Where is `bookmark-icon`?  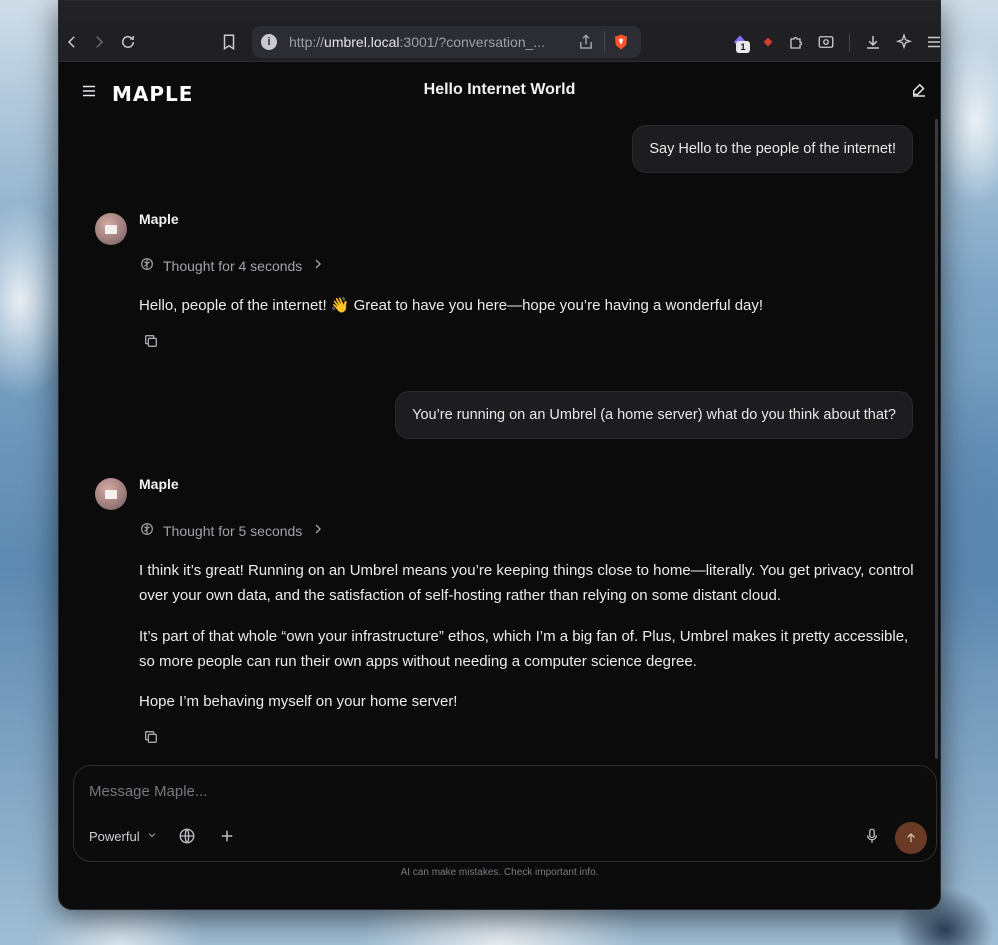
bookmark-icon is located at coordinates (229, 42).